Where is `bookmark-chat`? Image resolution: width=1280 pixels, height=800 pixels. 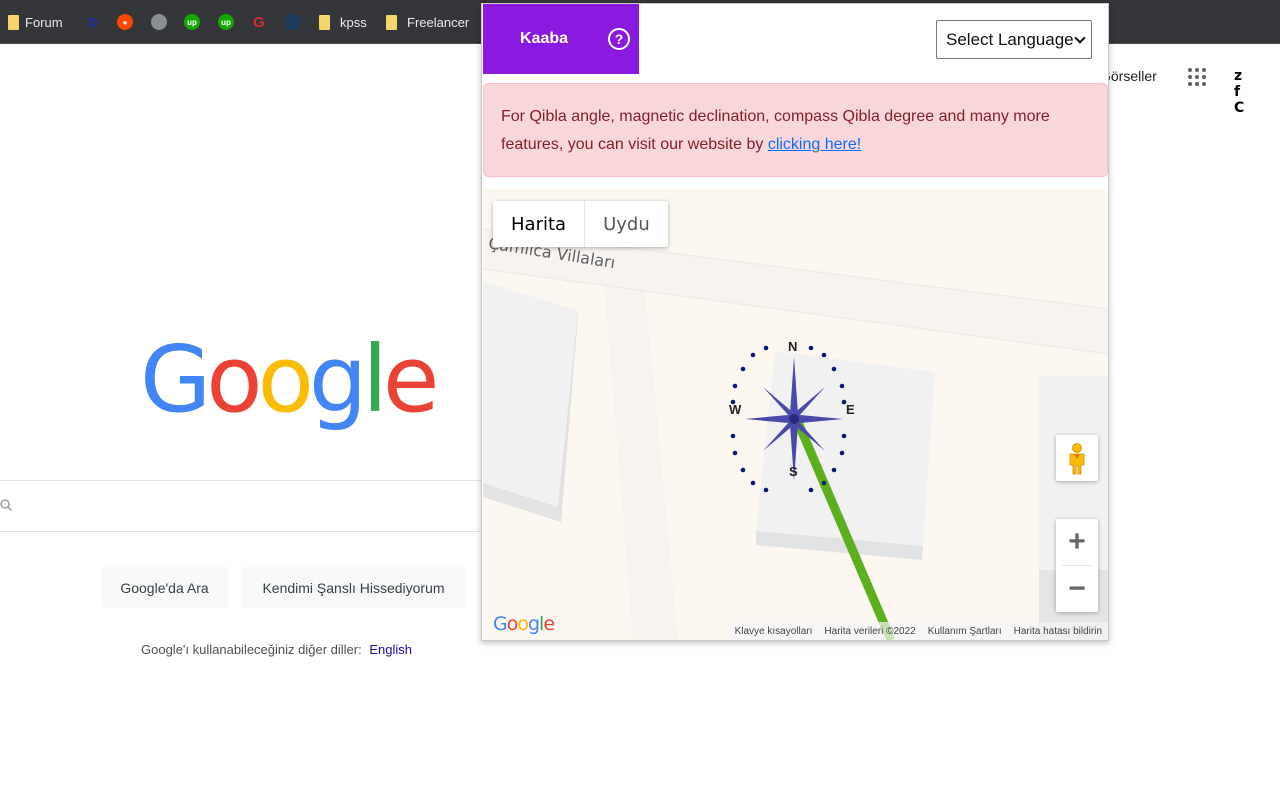 bookmark-chat is located at coordinates (293, 22).